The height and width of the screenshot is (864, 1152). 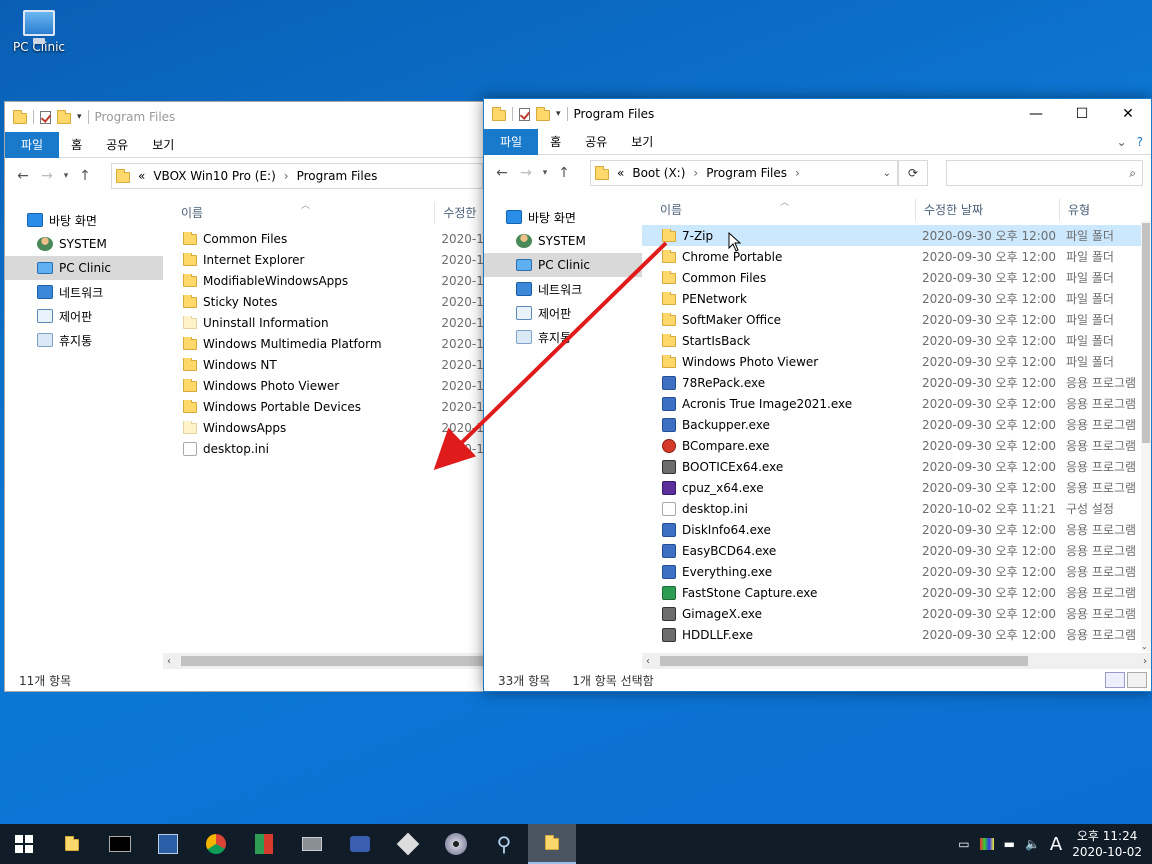 What do you see at coordinates (896, 340) in the screenshot?
I see `file-row: StartIsBack 2020-09-30 오후 12:00 파일 폴더` at bounding box center [896, 340].